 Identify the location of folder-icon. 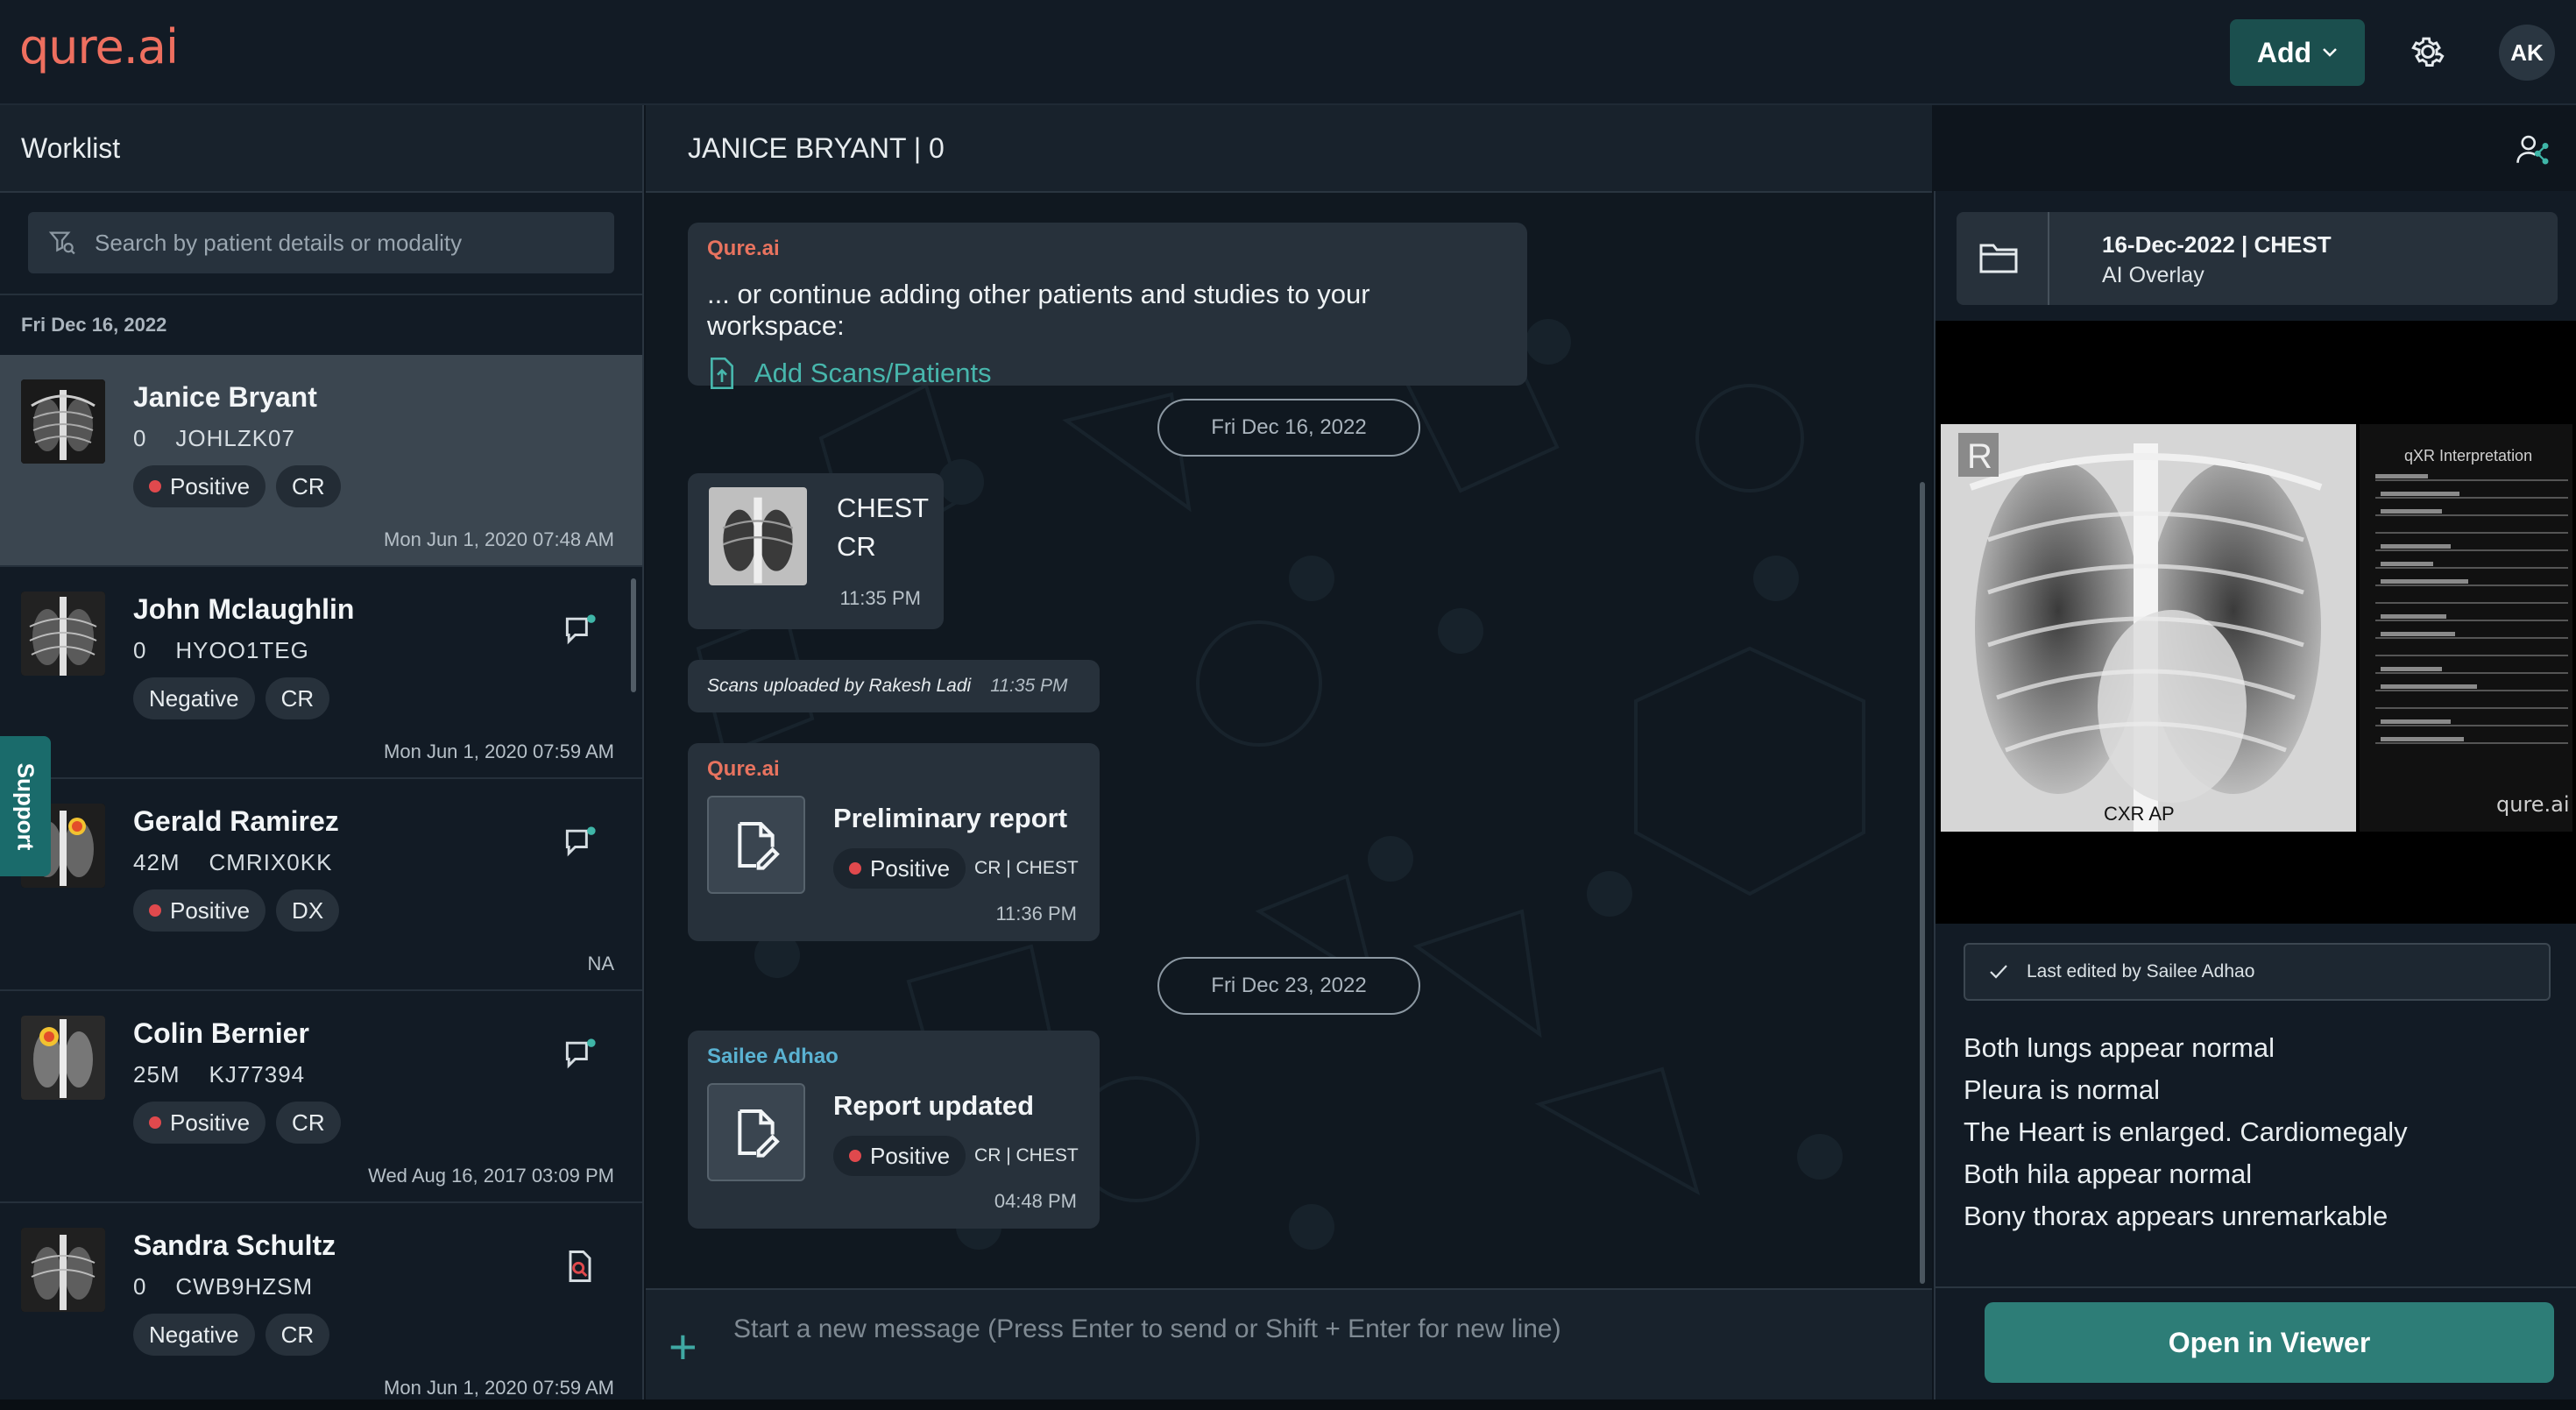
(1998, 258).